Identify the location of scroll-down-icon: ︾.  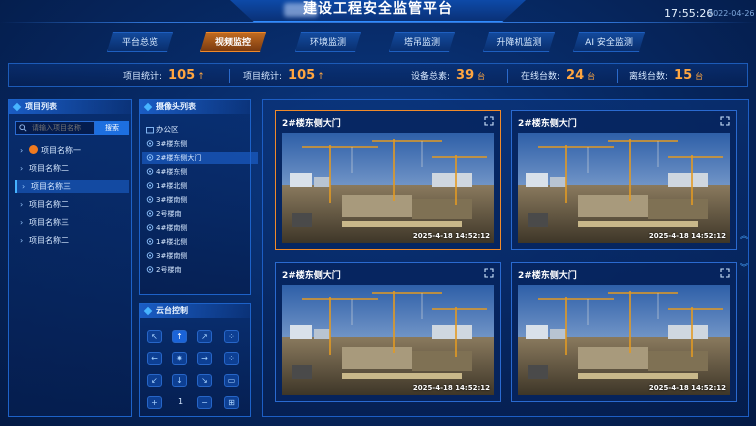
(744, 267).